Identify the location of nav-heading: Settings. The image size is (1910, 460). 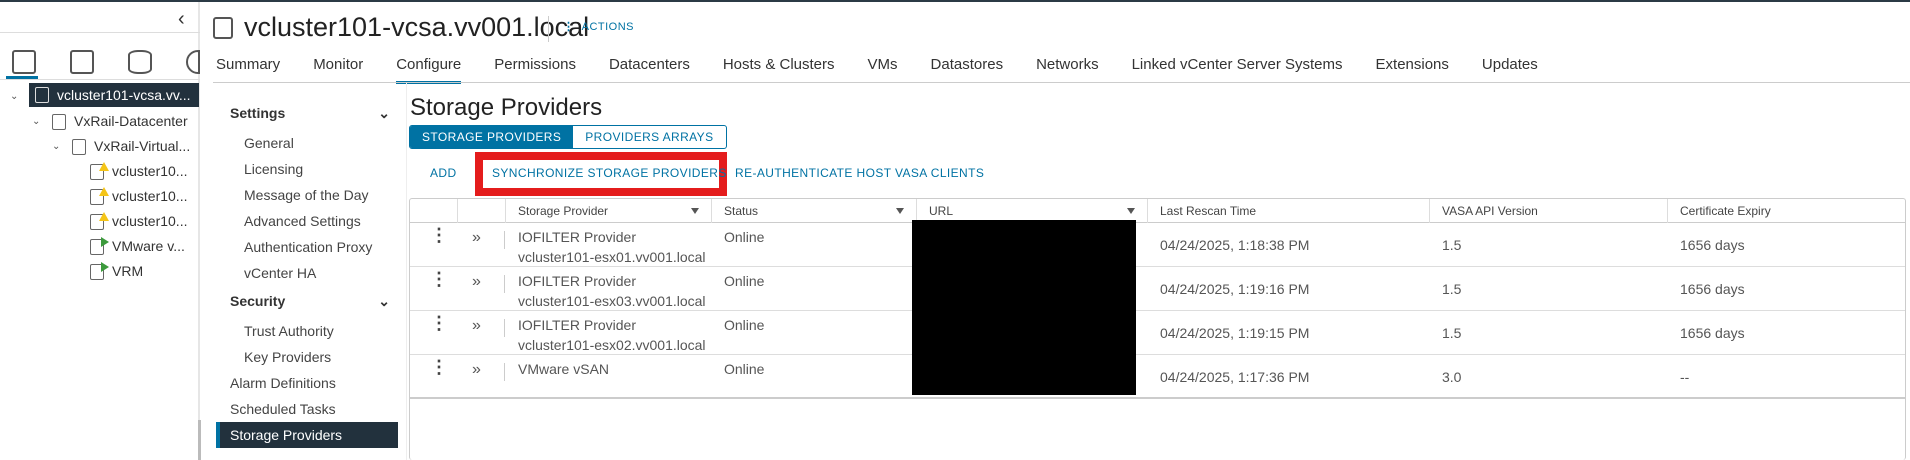
(258, 113).